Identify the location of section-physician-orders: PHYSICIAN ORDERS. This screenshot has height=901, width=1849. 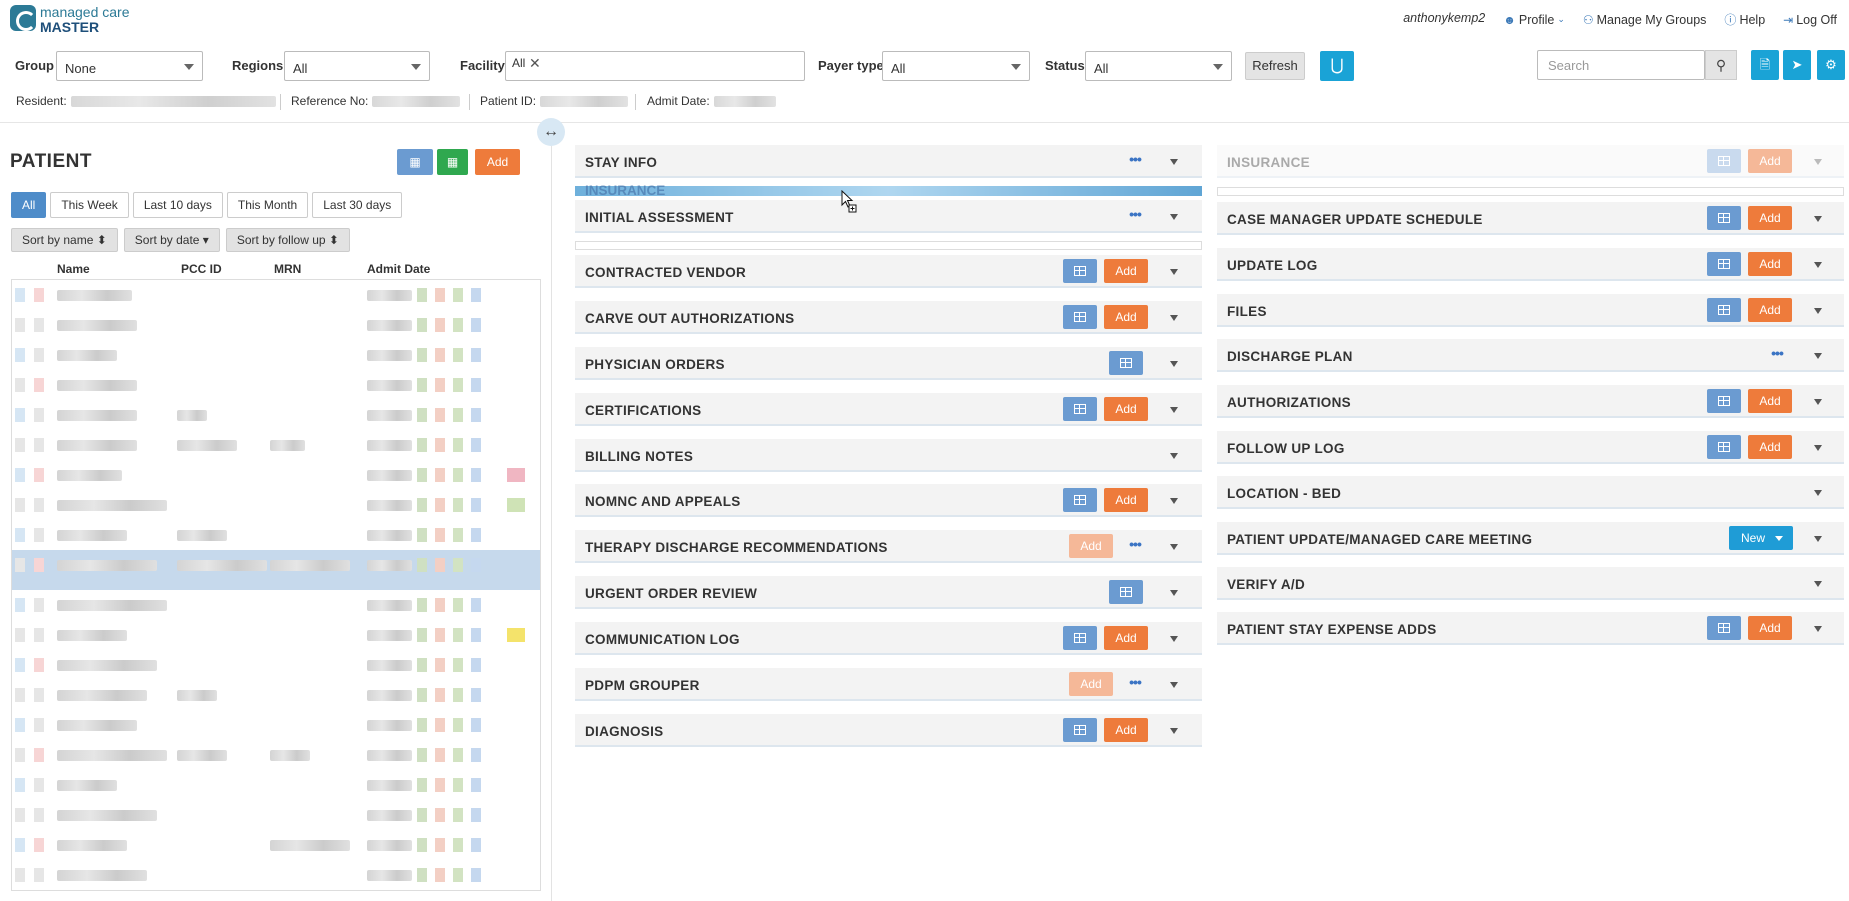
(888, 363).